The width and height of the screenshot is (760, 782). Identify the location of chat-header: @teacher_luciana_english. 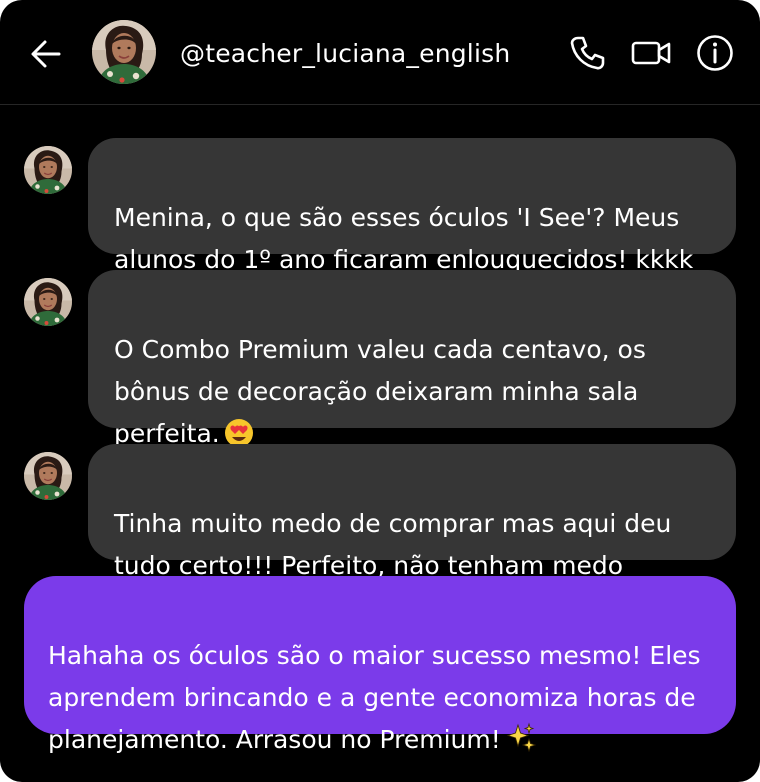
(380, 52).